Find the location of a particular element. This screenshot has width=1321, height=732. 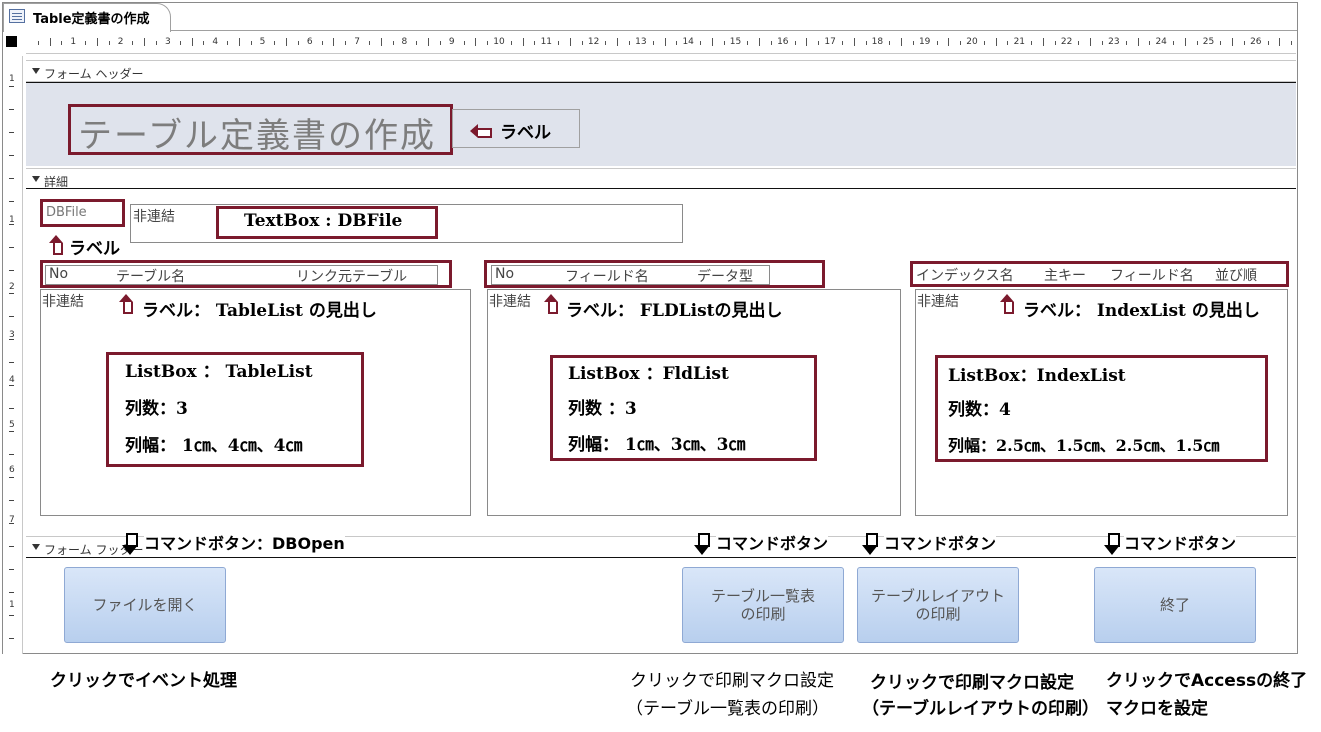

ruler-number: 9 is located at coordinates (451, 42).